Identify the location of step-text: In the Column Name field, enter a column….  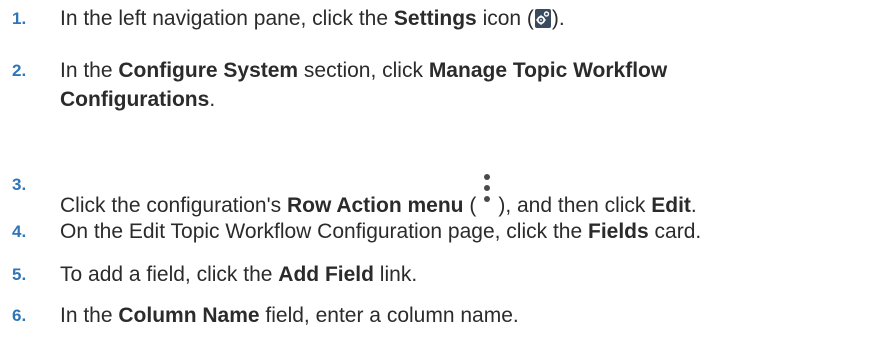
(289, 315).